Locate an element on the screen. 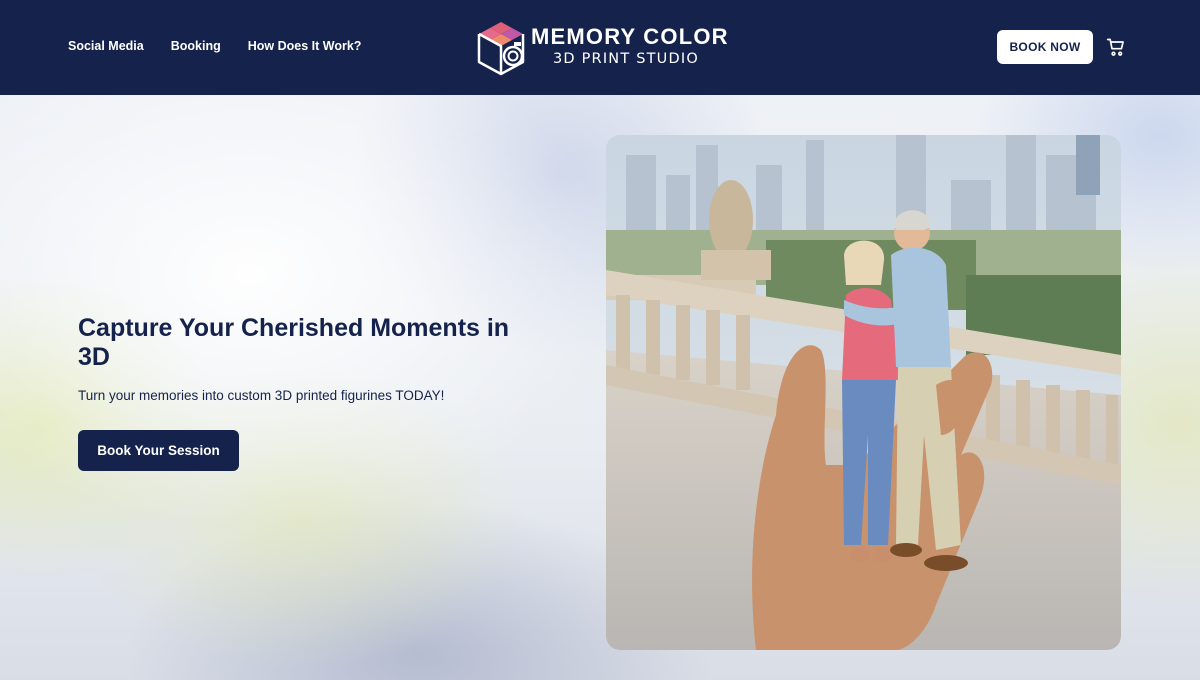  book-now-button: BOOK NOW is located at coordinates (1045, 47).